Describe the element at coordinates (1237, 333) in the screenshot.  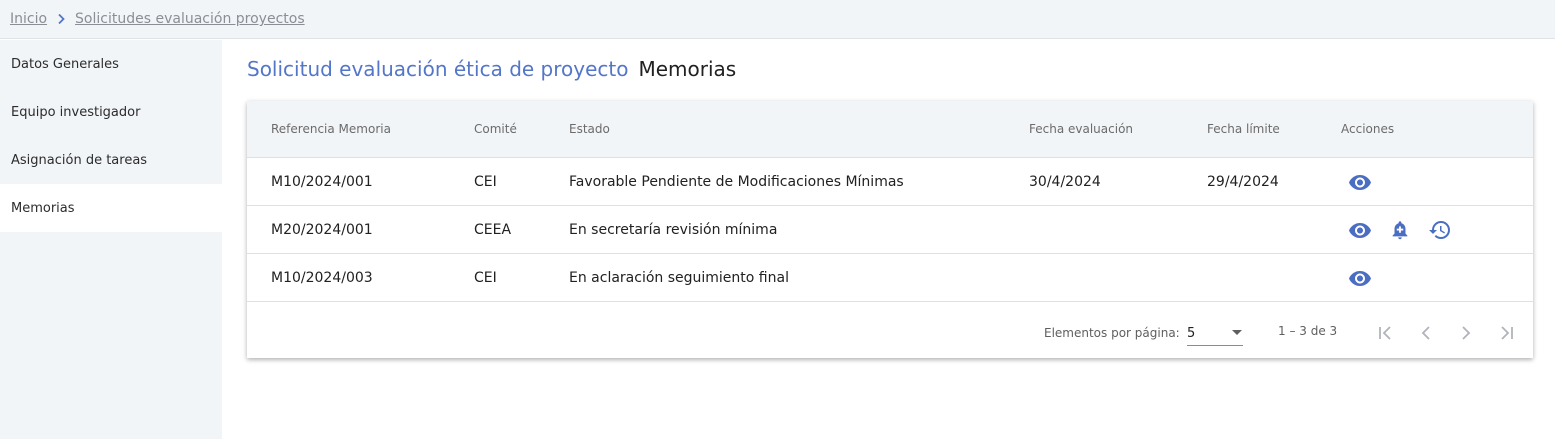
I see `dropdown-arrow-icon` at that location.